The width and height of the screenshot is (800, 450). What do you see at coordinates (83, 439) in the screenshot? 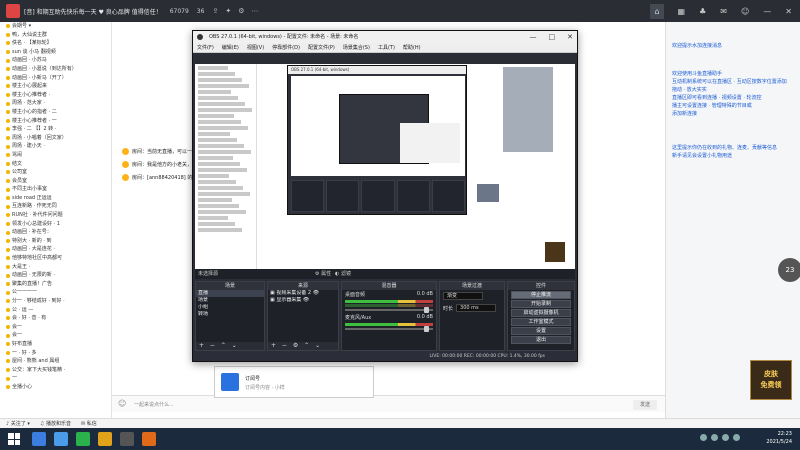
I see `wechat-icon` at bounding box center [83, 439].